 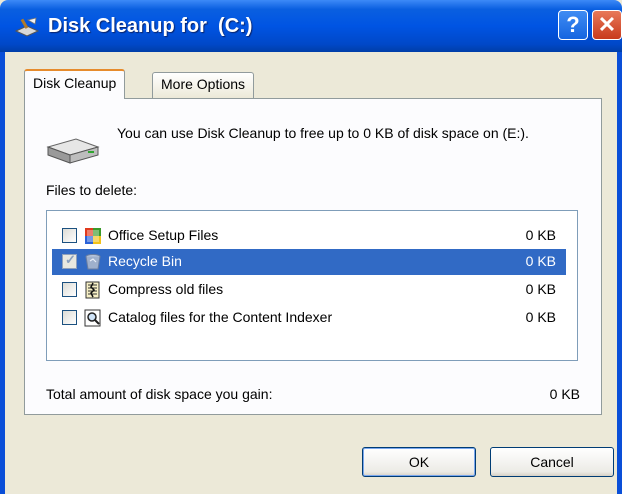 What do you see at coordinates (92, 290) in the screenshot?
I see `compress-icon` at bounding box center [92, 290].